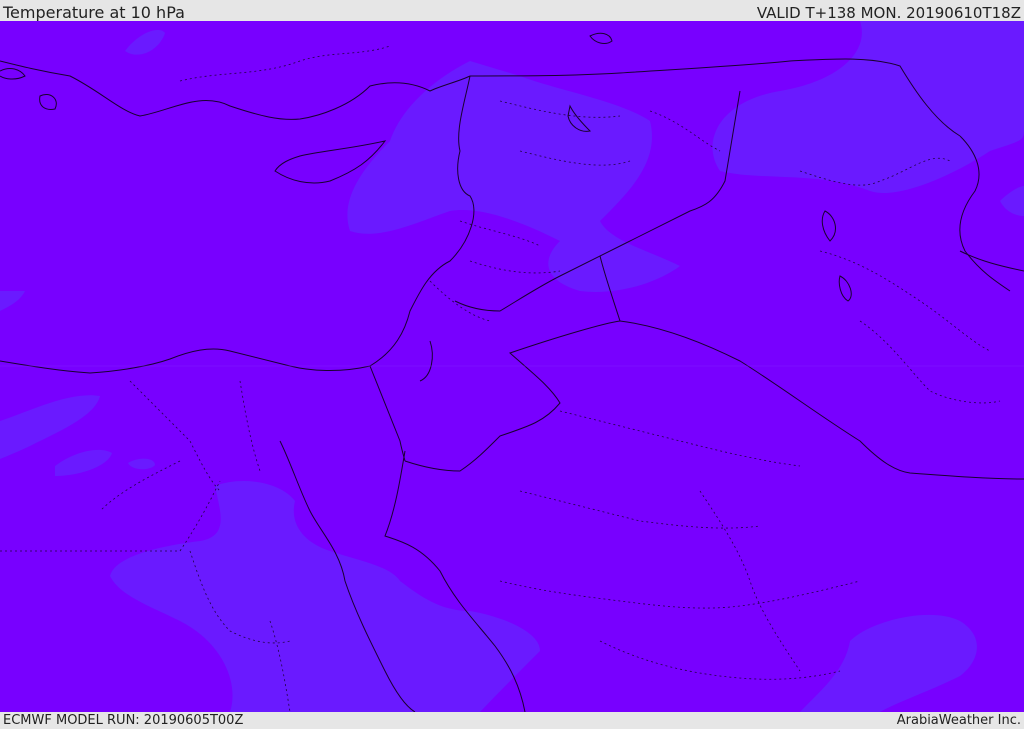 Image resolution: width=1024 pixels, height=729 pixels. Describe the element at coordinates (123, 720) in the screenshot. I see `model-run-label: ECMWF MODEL RUN: 20190605T00Z` at that location.